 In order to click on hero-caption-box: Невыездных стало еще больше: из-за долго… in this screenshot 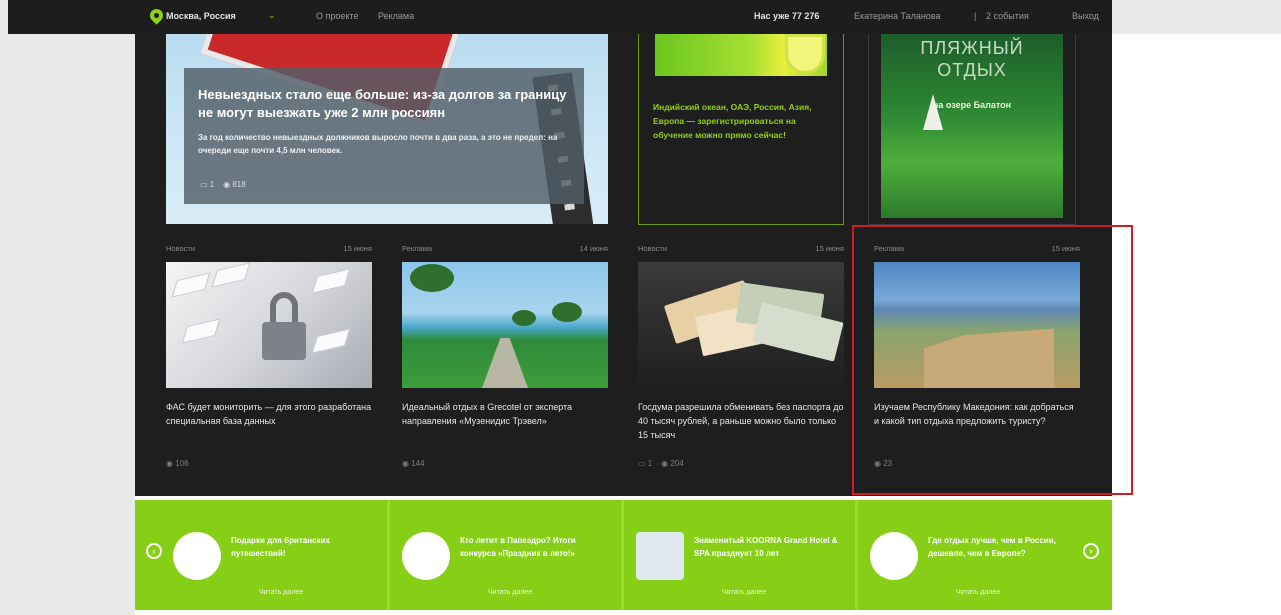, I will do `click(384, 136)`.